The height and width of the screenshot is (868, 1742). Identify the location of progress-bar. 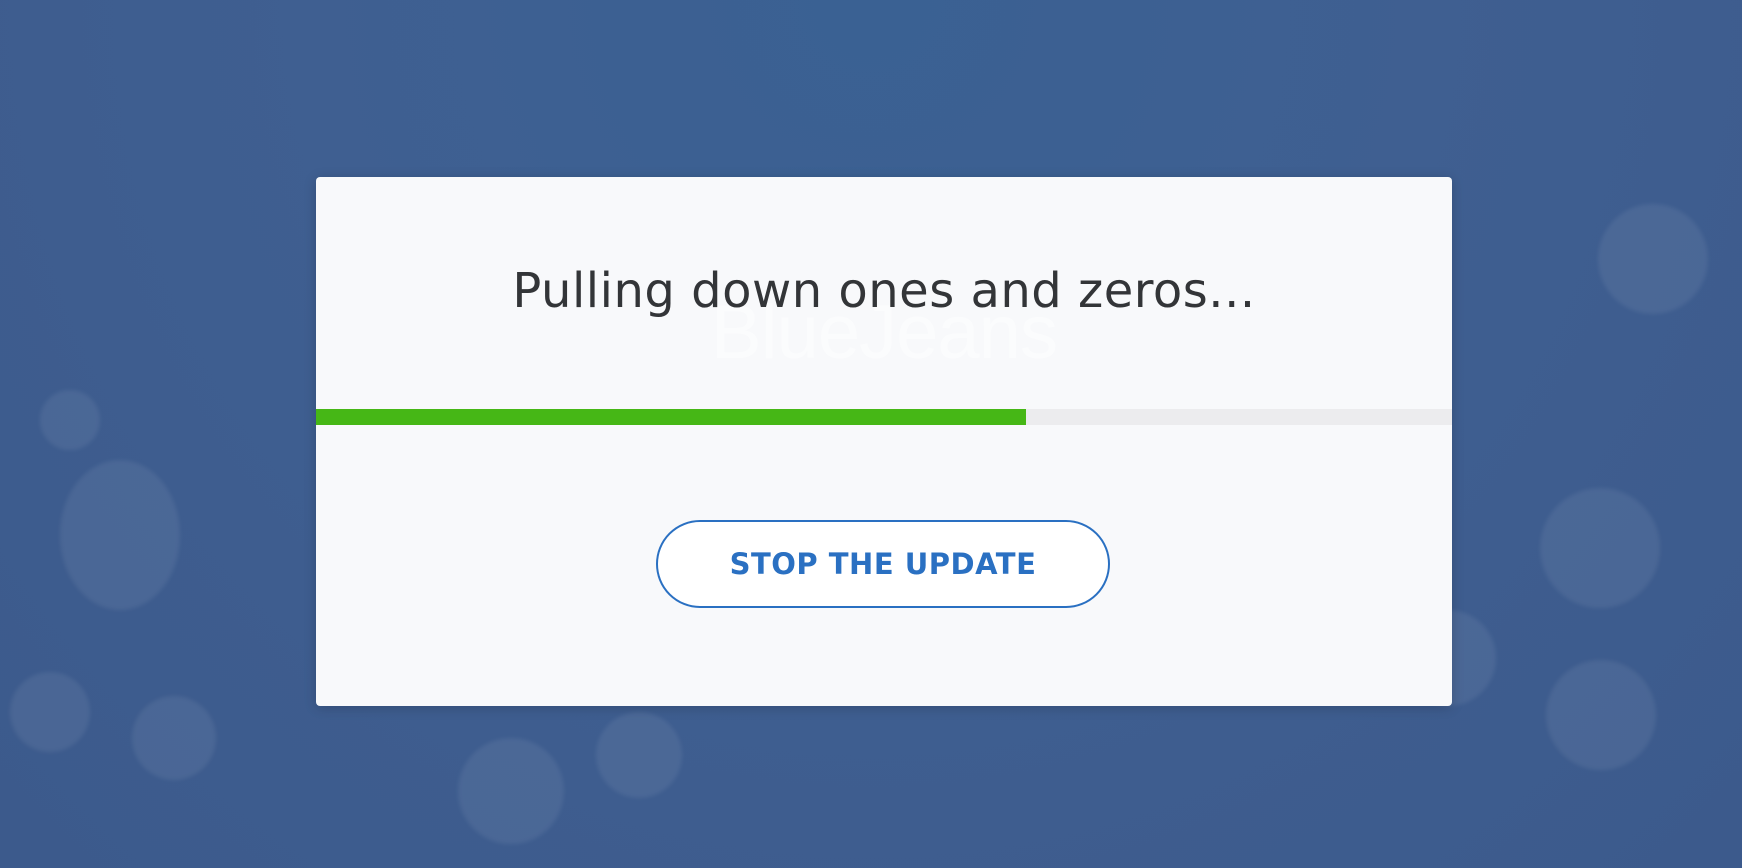
(884, 417).